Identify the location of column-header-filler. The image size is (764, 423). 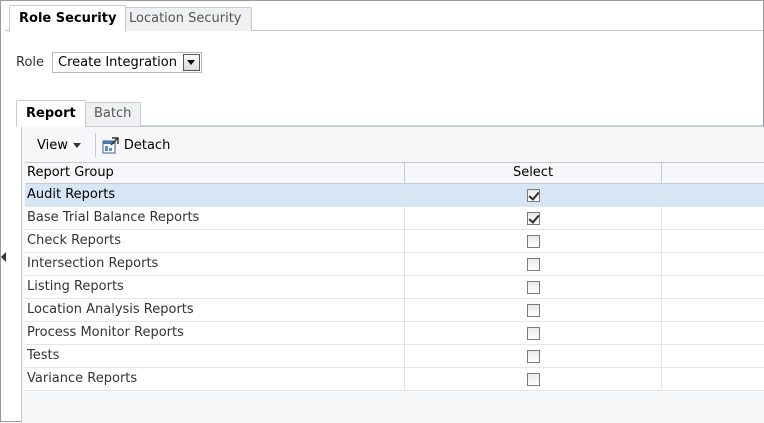
(713, 173).